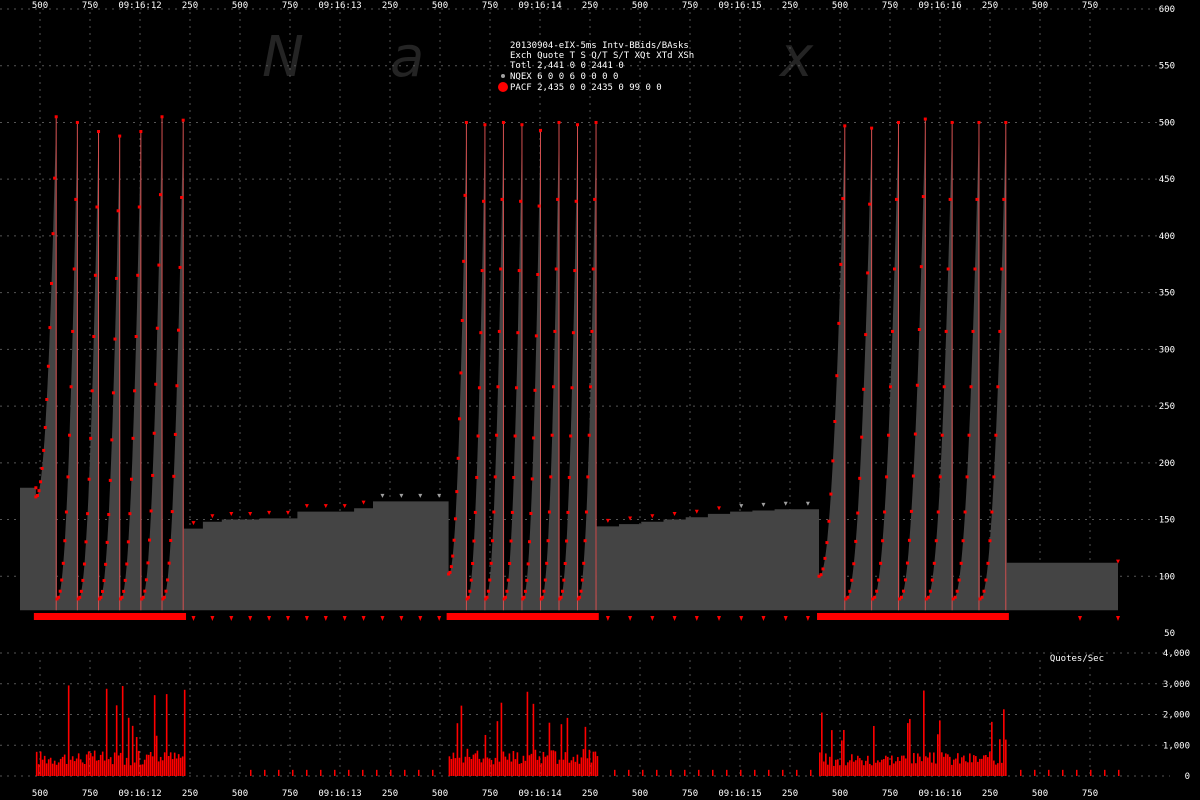 The image size is (1200, 800). What do you see at coordinates (1077, 659) in the screenshot?
I see `rate-panel-title: Quotes/Sec` at bounding box center [1077, 659].